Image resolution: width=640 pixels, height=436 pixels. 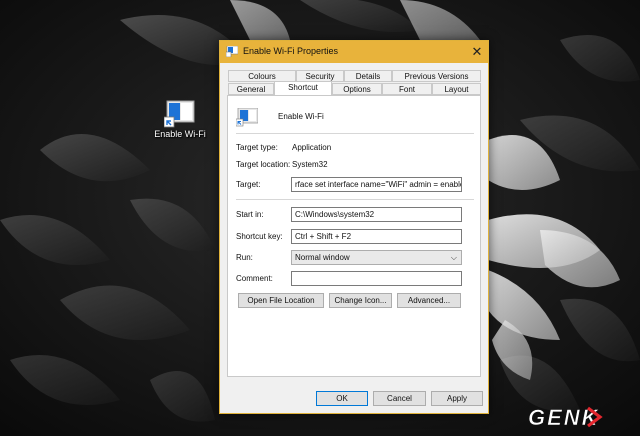 What do you see at coordinates (357, 89) in the screenshot?
I see `tab-options: Options` at bounding box center [357, 89].